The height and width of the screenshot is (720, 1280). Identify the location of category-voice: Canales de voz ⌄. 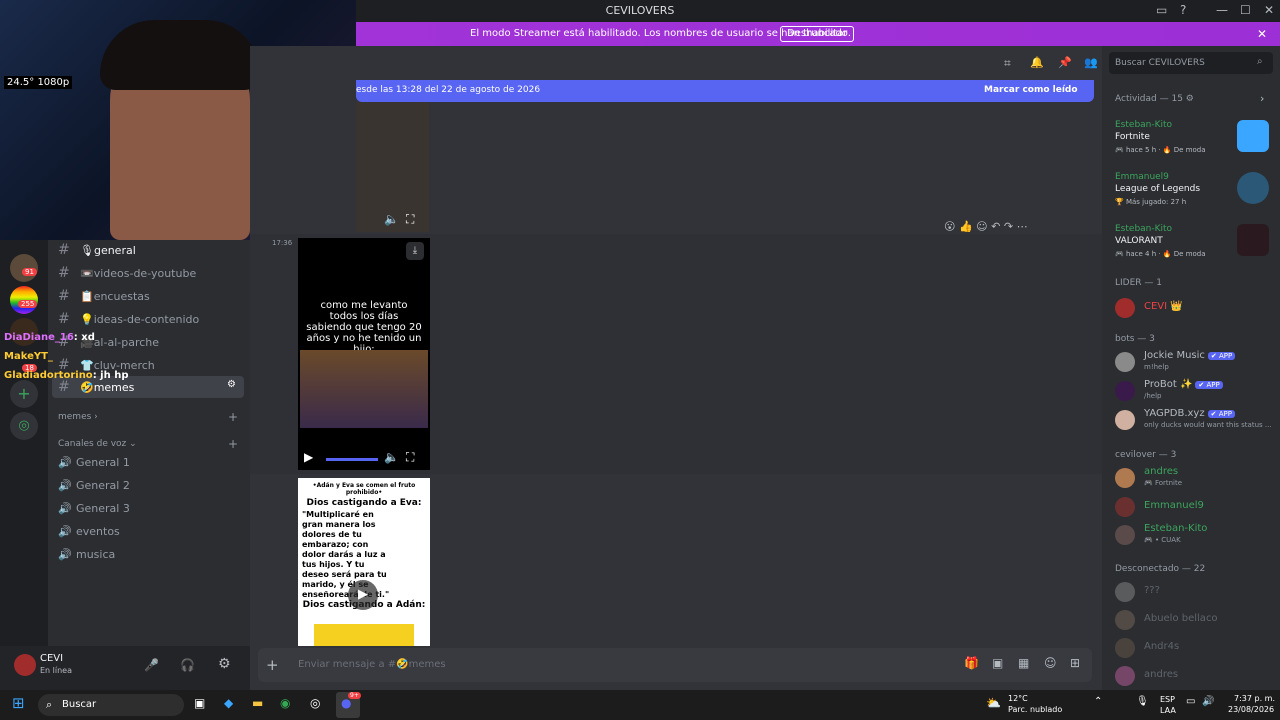
(97, 444).